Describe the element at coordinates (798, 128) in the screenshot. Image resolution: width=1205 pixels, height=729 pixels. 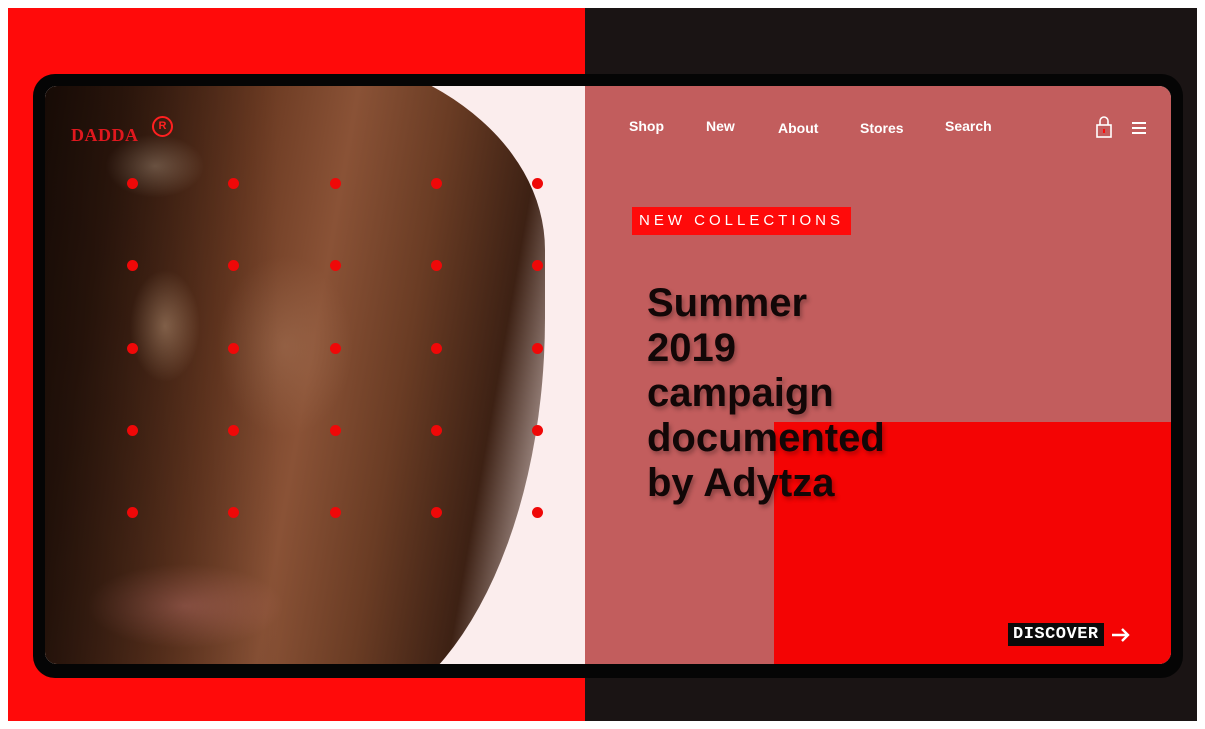
I see `nav-item-about: About` at that location.